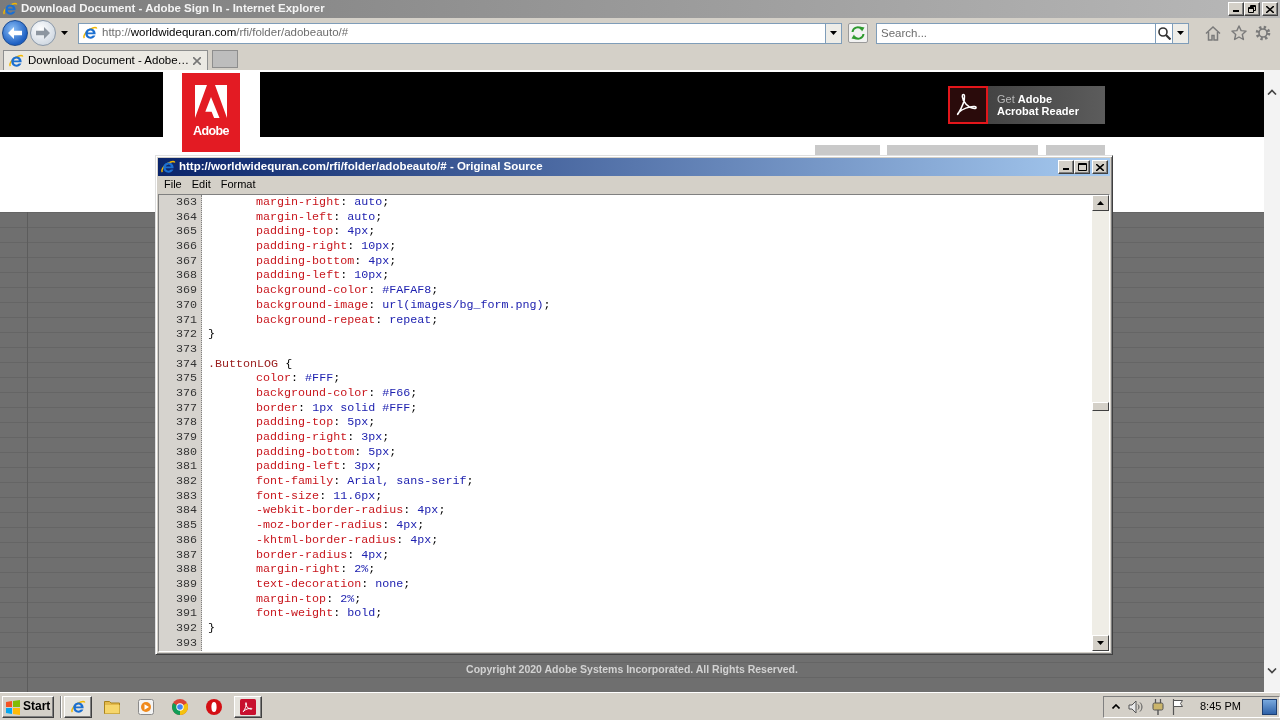 The image size is (1280, 720). I want to click on minimize-icon, so click(1066, 169).